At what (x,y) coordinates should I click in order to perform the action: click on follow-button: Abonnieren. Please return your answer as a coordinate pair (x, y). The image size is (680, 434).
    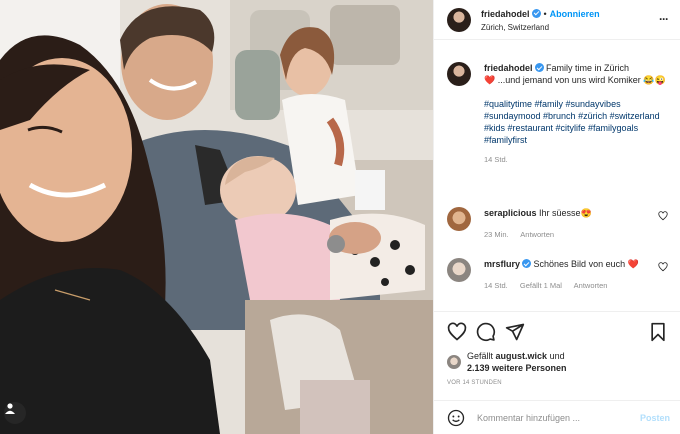
    Looking at the image, I should click on (575, 14).